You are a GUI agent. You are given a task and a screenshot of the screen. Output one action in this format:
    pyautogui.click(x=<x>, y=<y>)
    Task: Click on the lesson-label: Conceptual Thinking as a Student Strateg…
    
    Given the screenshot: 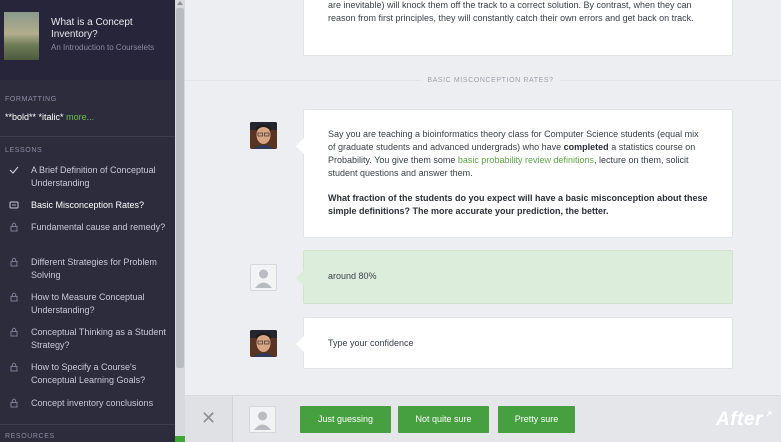 What is the action you would take?
    pyautogui.click(x=98, y=338)
    